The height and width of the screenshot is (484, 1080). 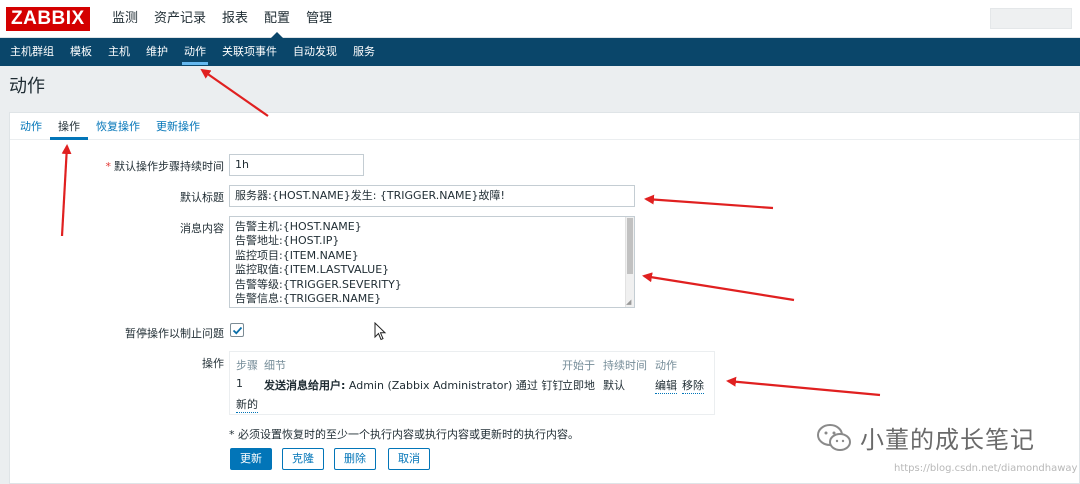 What do you see at coordinates (404, 434) in the screenshot?
I see `required-note: * 必须设置恢复时的至少一个执行内容或执行内容或更新时的执行内容。` at bounding box center [404, 434].